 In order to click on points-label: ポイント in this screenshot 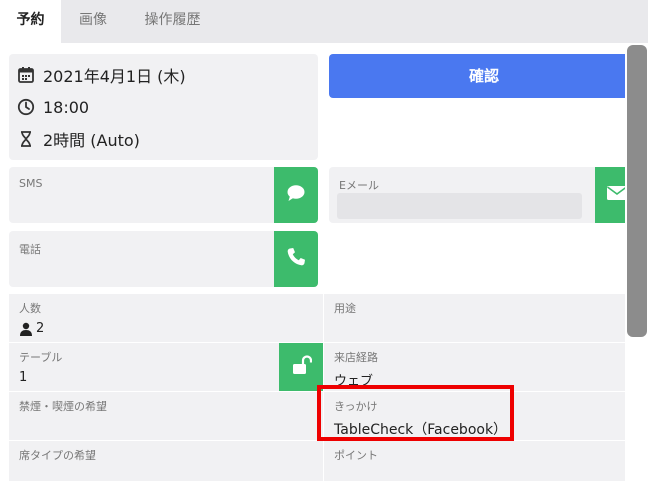, I will do `click(356, 455)`.